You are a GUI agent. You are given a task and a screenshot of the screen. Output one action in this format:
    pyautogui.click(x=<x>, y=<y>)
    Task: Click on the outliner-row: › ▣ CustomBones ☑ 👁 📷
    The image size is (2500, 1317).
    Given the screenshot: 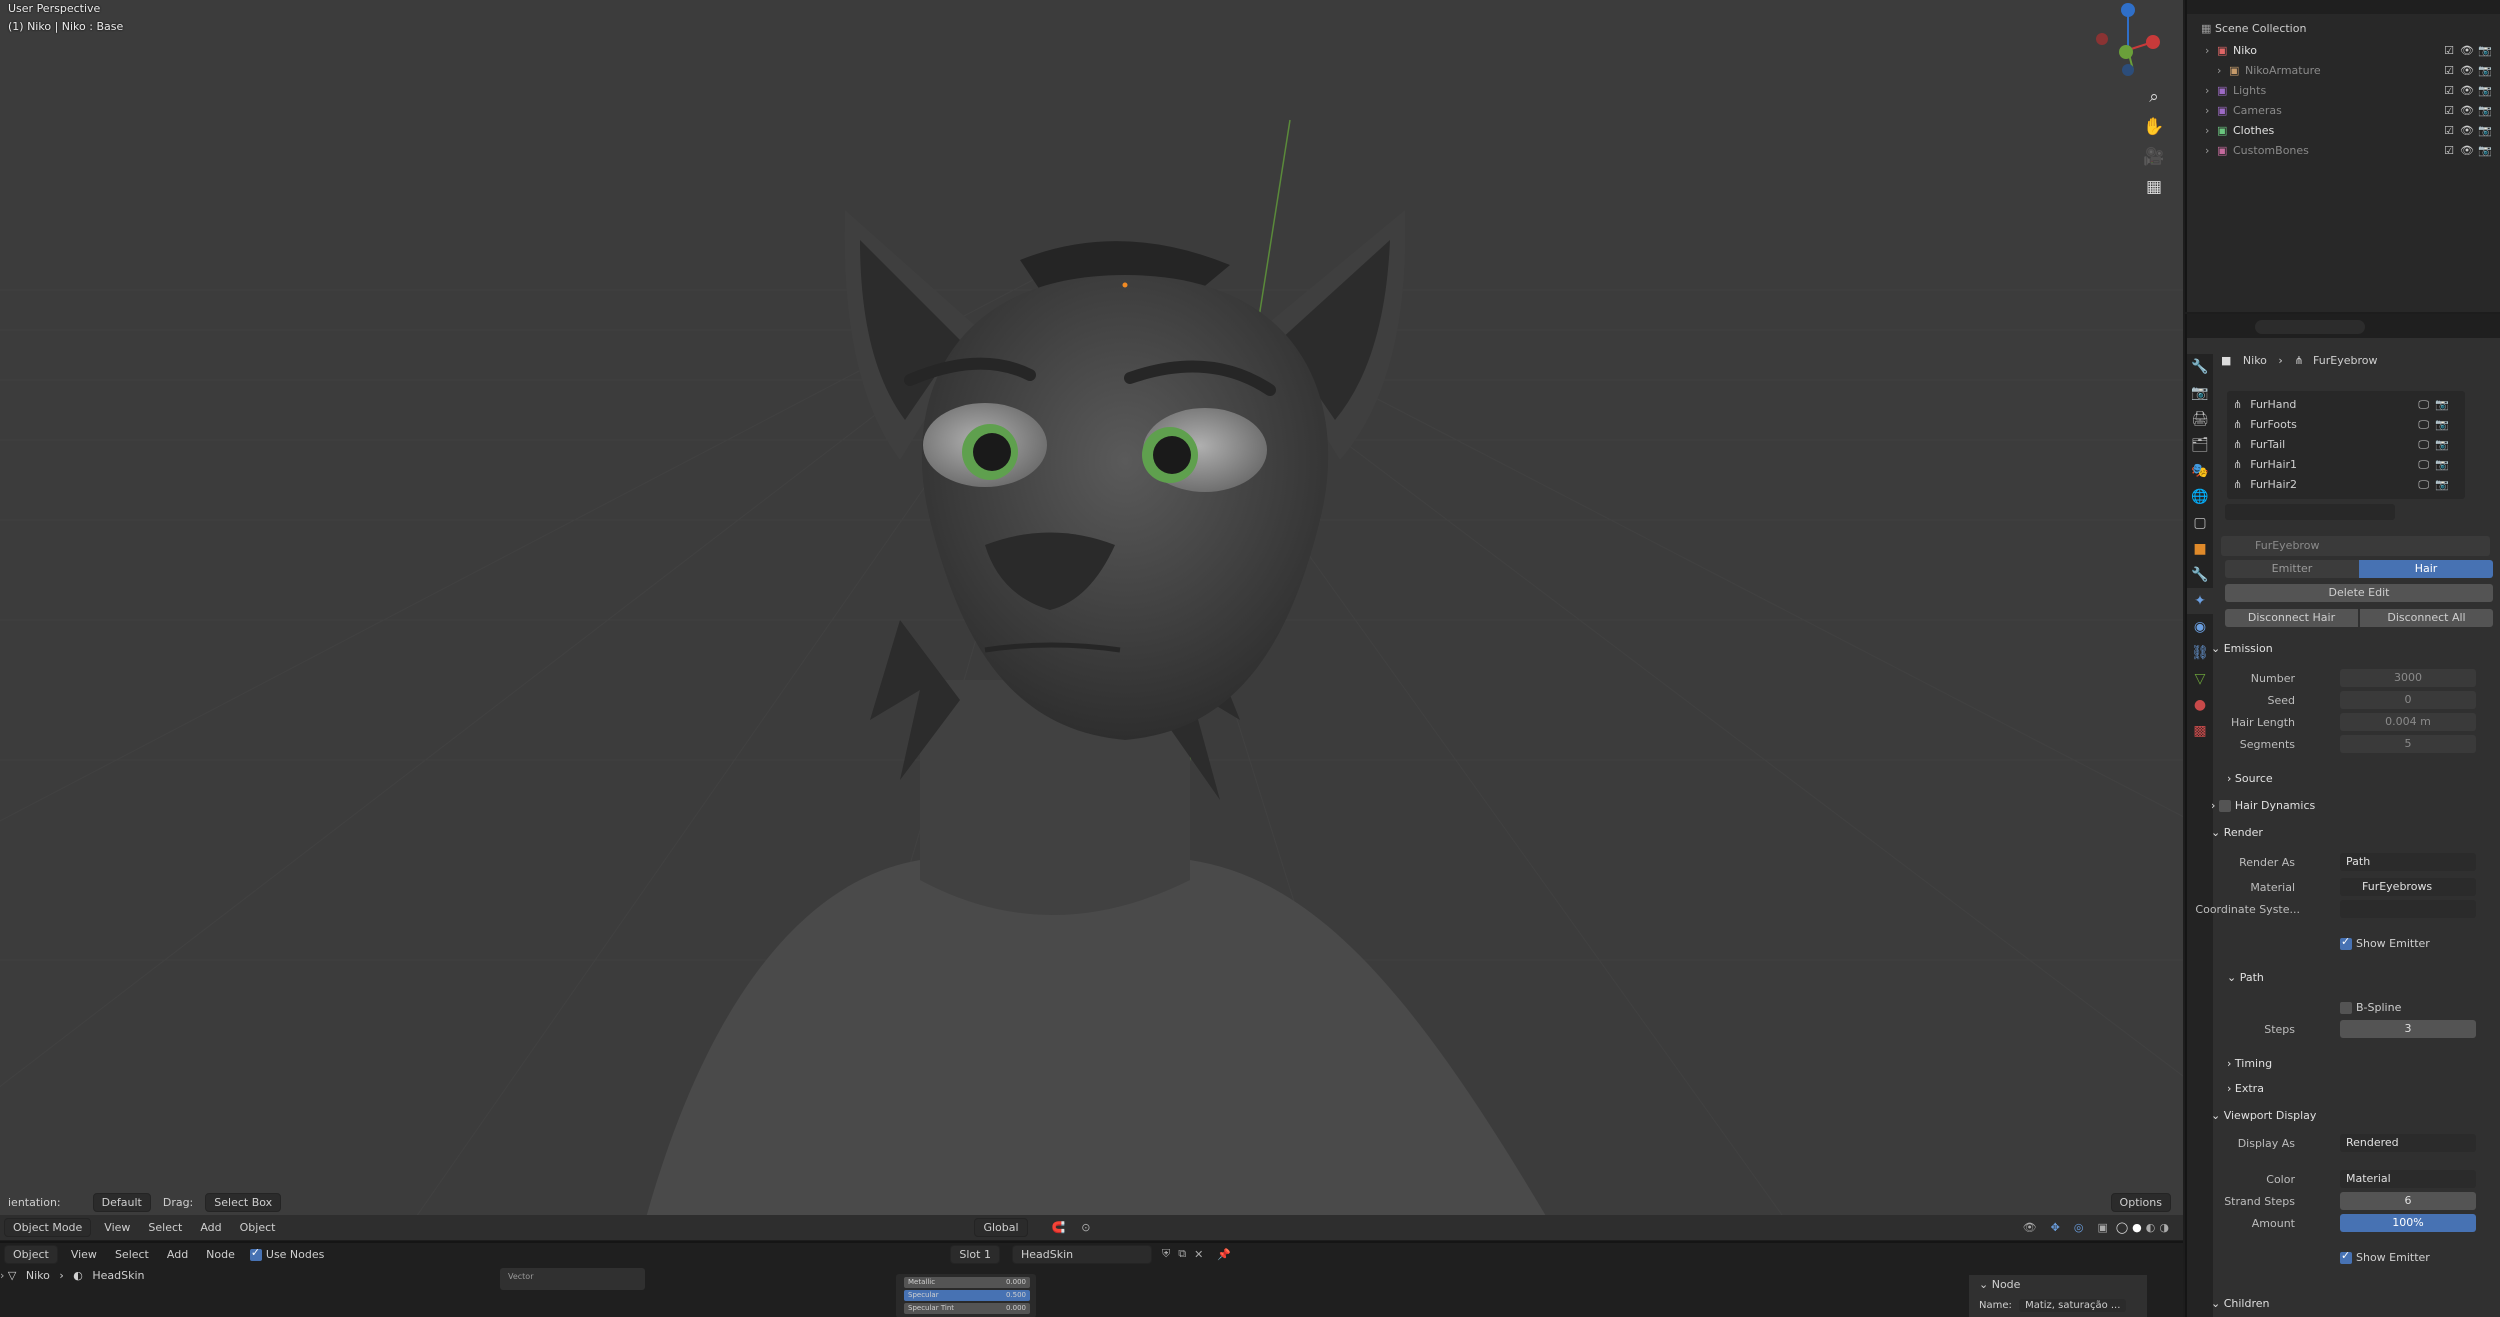 What is the action you would take?
    pyautogui.click(x=2343, y=150)
    